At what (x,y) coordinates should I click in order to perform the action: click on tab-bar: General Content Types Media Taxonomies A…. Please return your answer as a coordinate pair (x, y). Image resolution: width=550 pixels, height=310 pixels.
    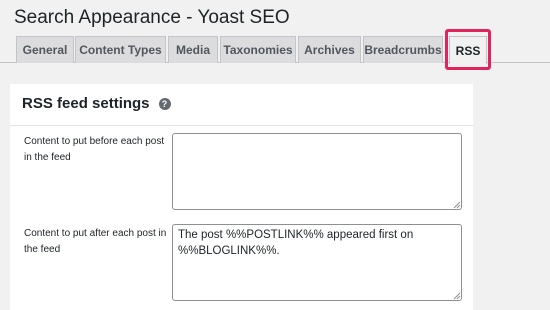
    Looking at the image, I should click on (275, 50).